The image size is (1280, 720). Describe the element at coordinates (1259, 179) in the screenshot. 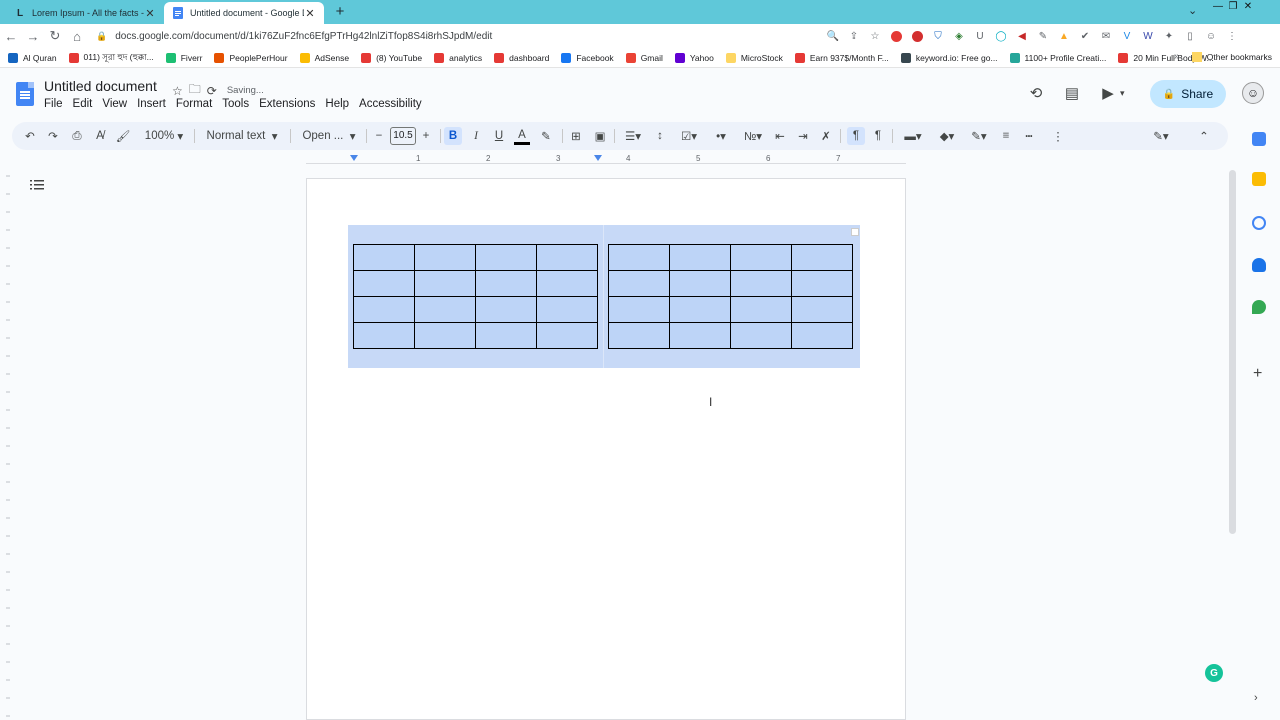

I see `keep-icon` at that location.